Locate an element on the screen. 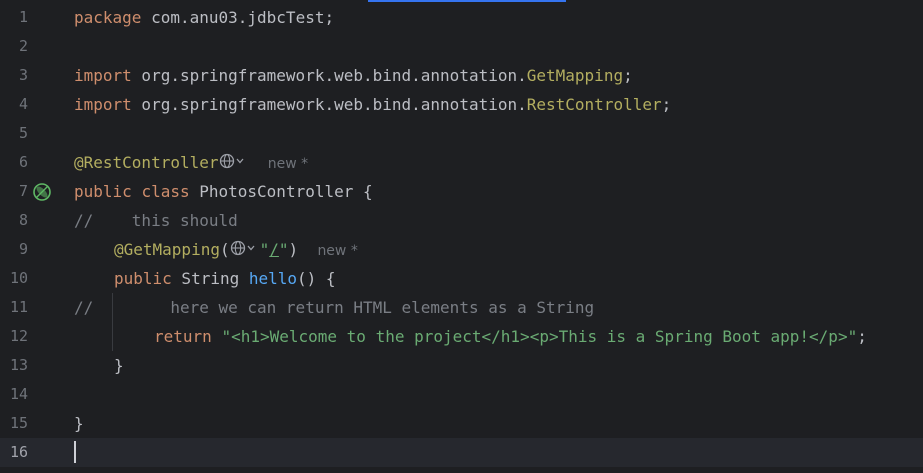  paren-open: ( is located at coordinates (224, 249).